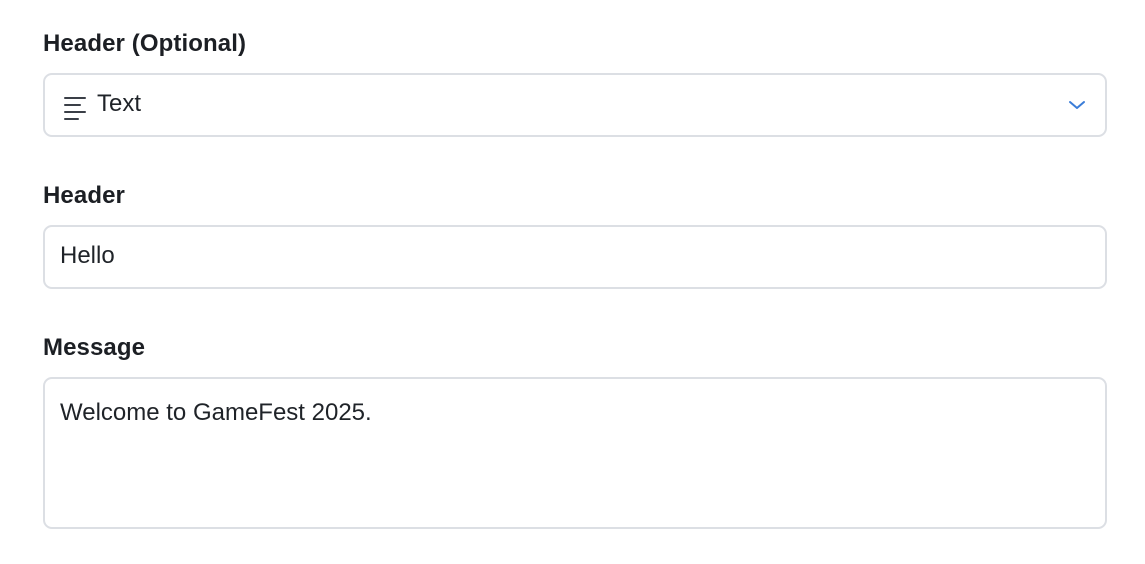  I want to click on header-label: Header, so click(84, 195).